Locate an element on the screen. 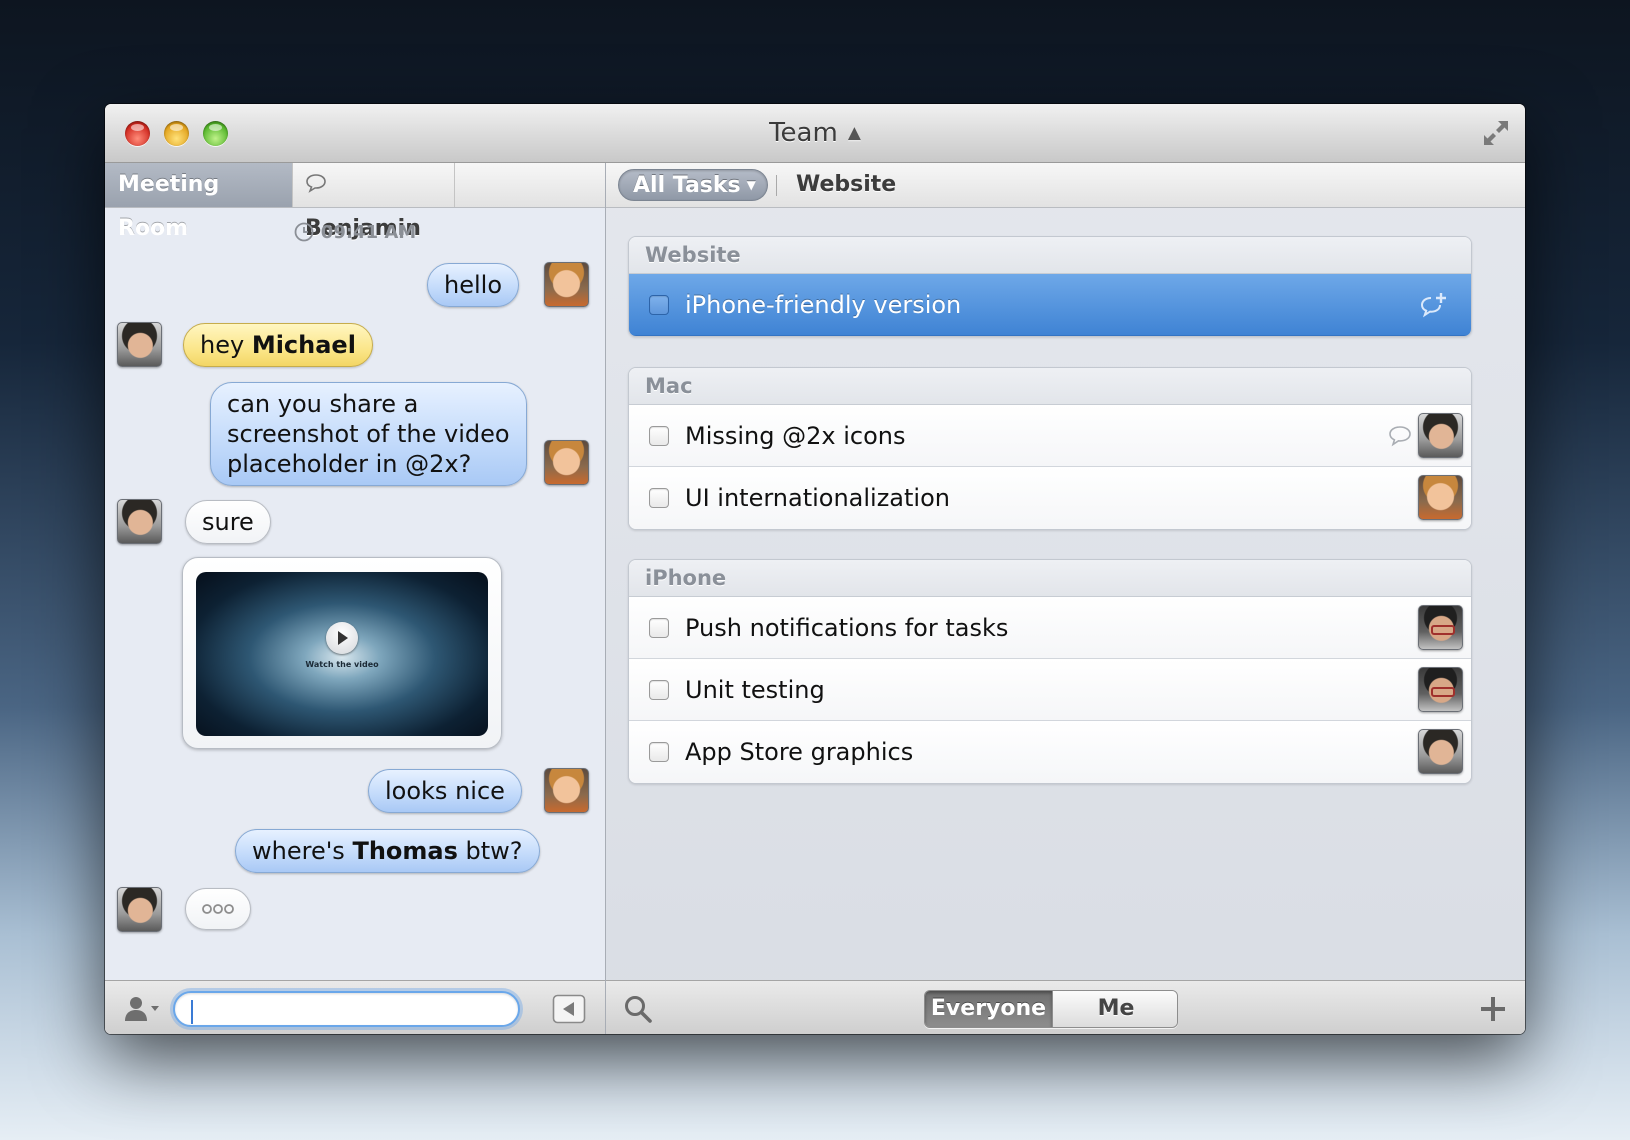 The image size is (1630, 1140). chat-bubble-incoming: sure is located at coordinates (228, 522).